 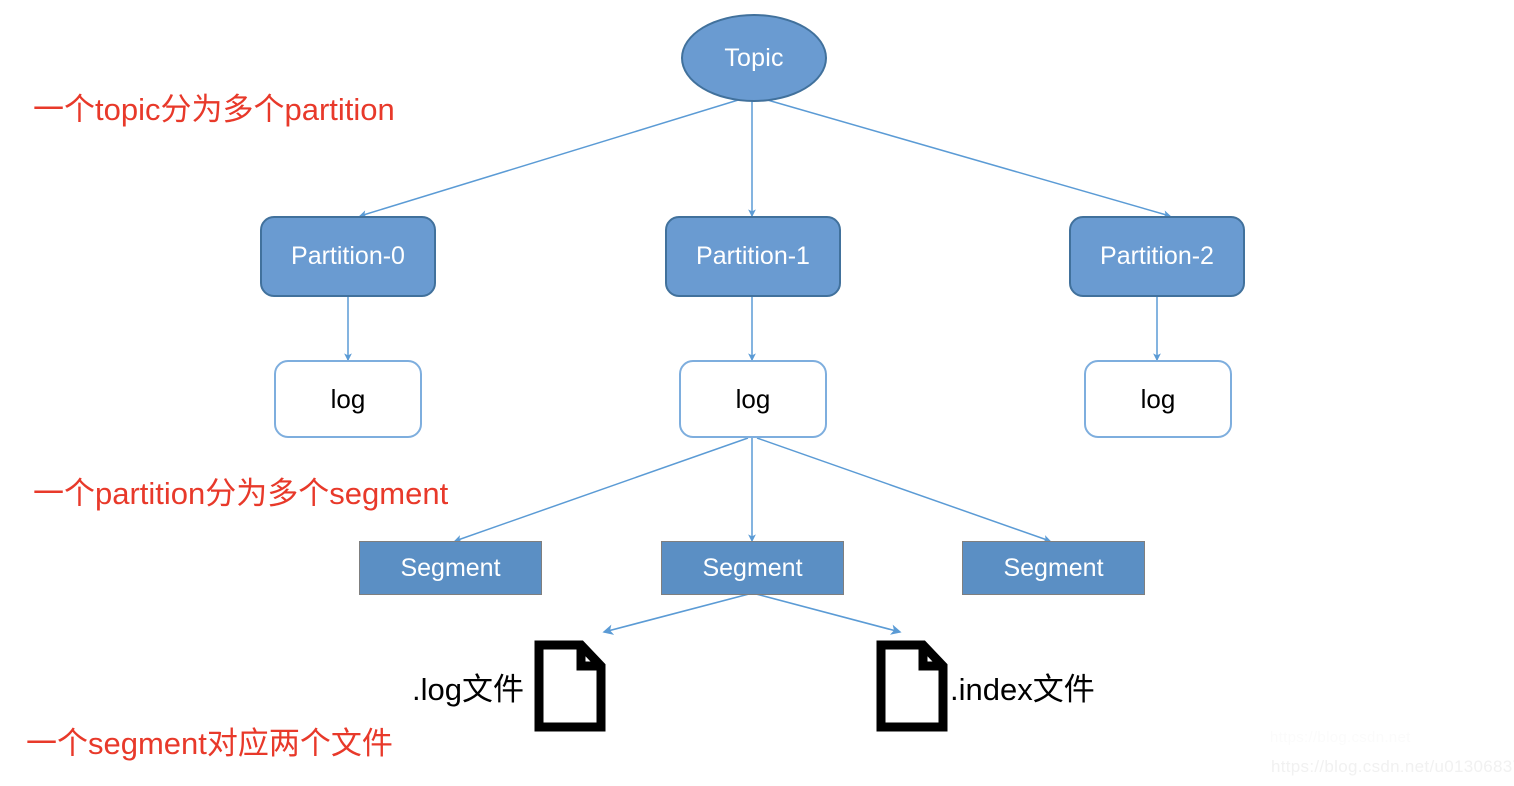 I want to click on node-log-2: log, so click(x=1158, y=399).